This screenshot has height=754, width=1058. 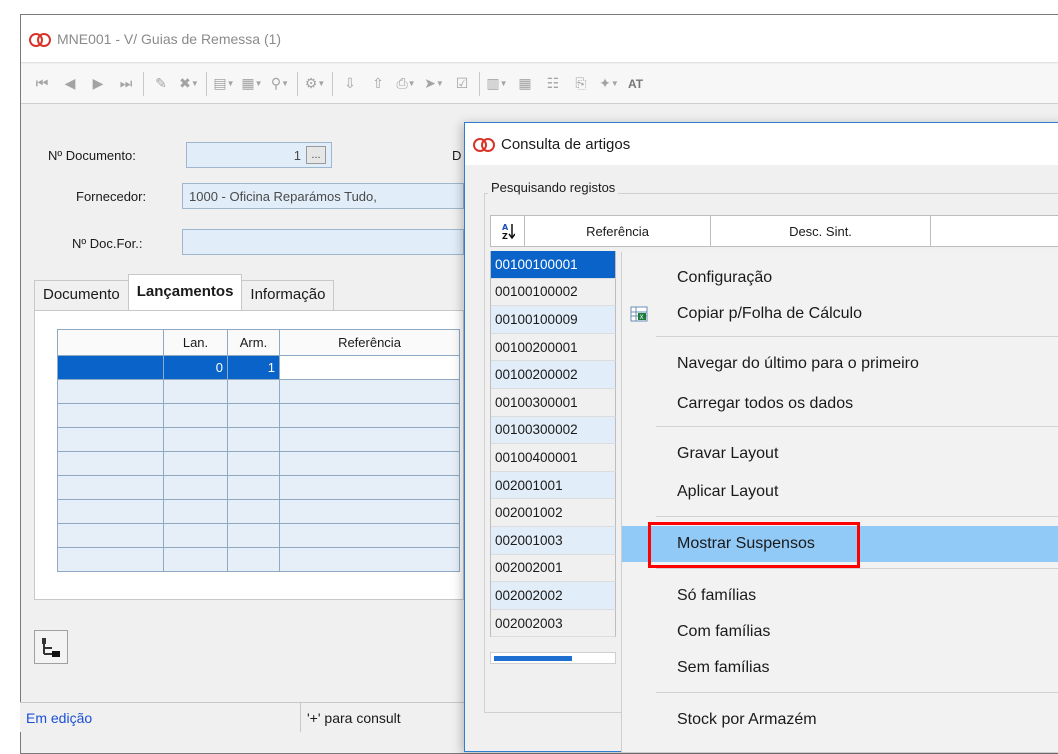 What do you see at coordinates (59, 717) in the screenshot?
I see `status-edit-mode: Em edição` at bounding box center [59, 717].